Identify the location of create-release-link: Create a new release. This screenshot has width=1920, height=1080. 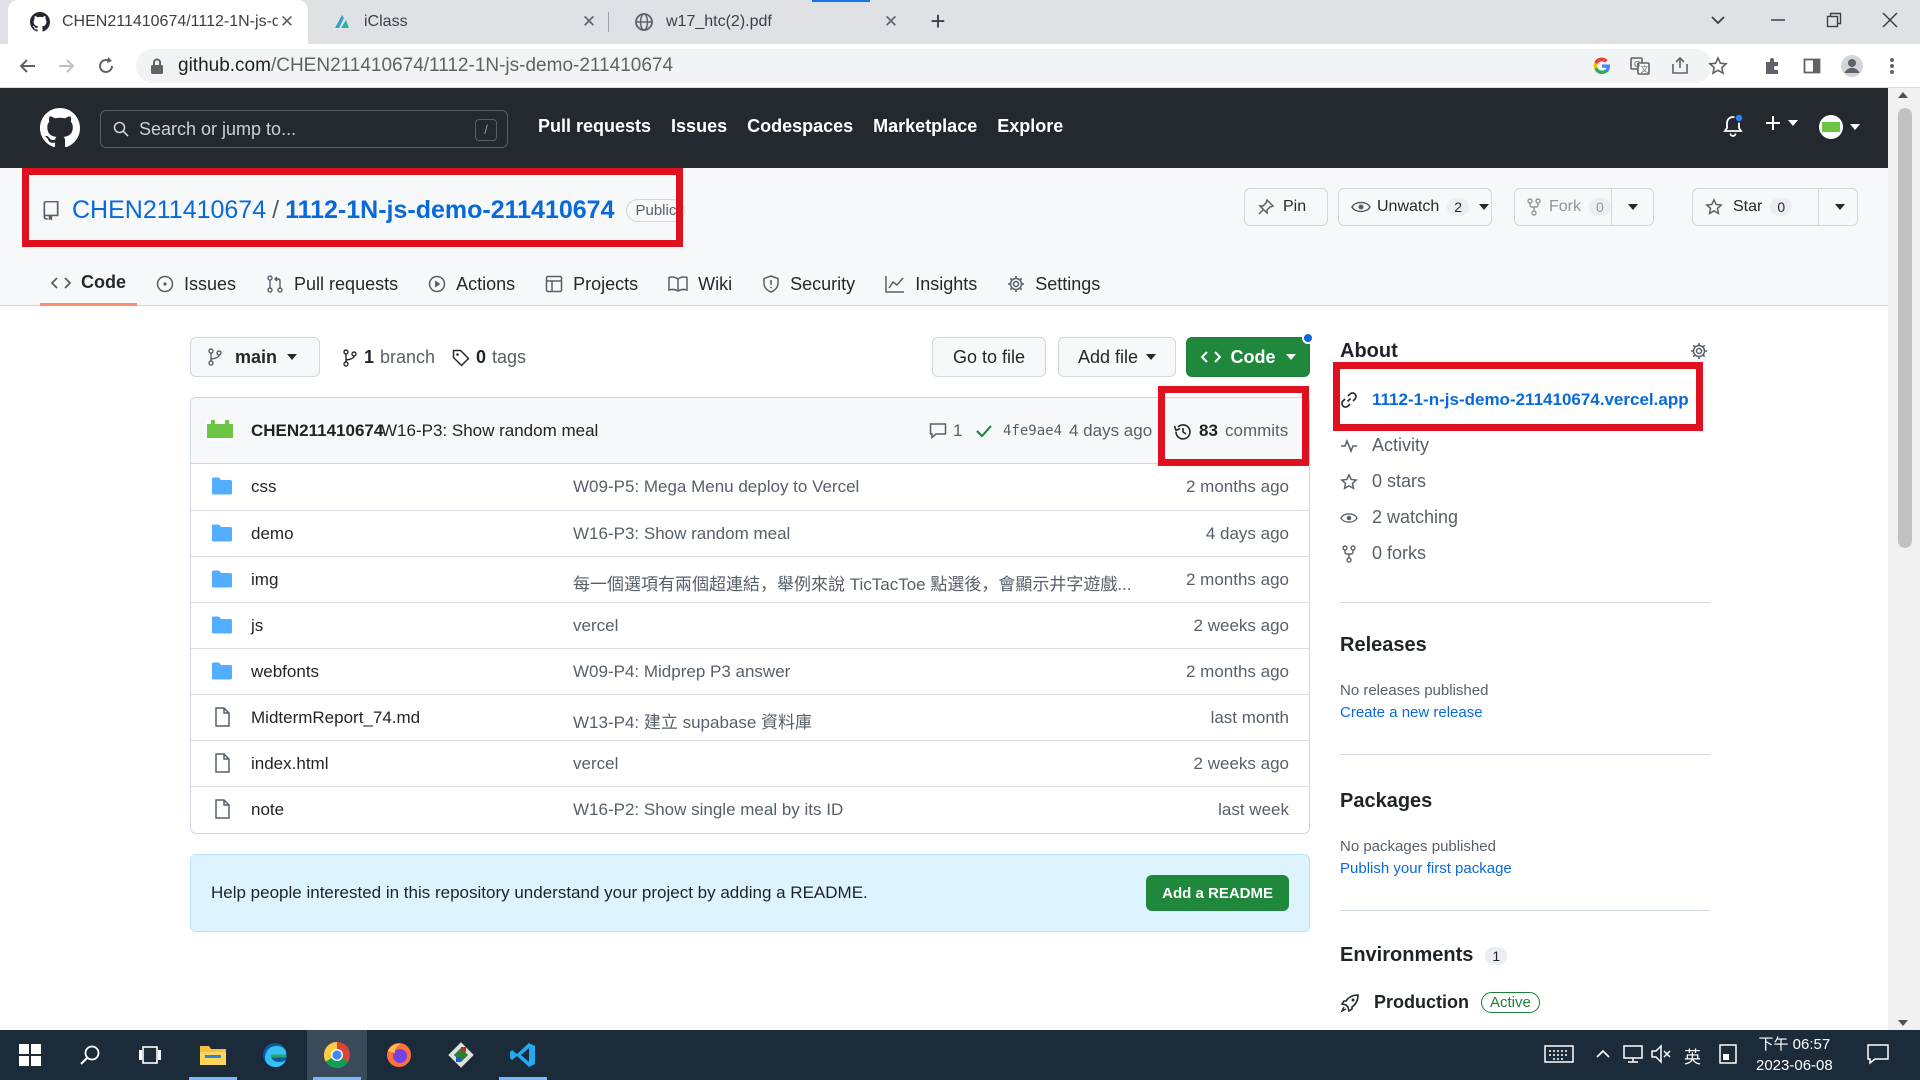
(1411, 712).